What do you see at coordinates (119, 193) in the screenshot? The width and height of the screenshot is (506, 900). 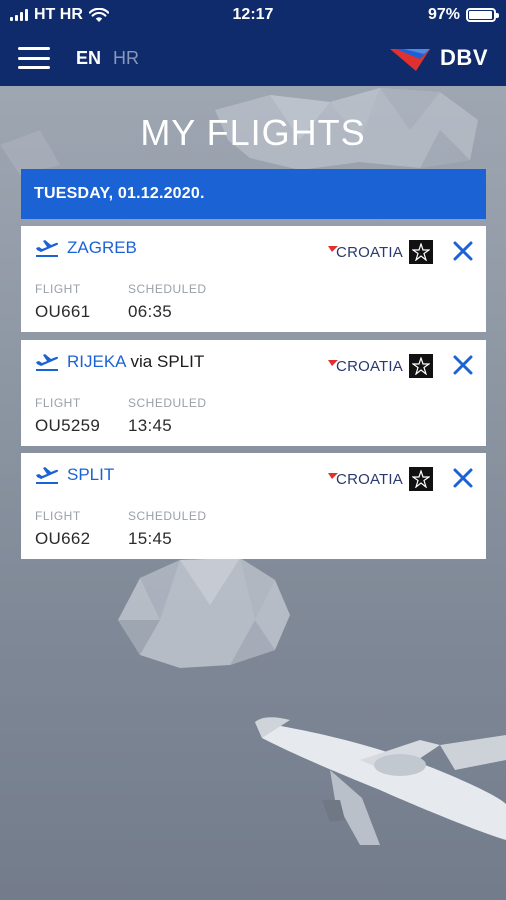 I see `date-label: TUESDAY, 01.12.2020.` at bounding box center [119, 193].